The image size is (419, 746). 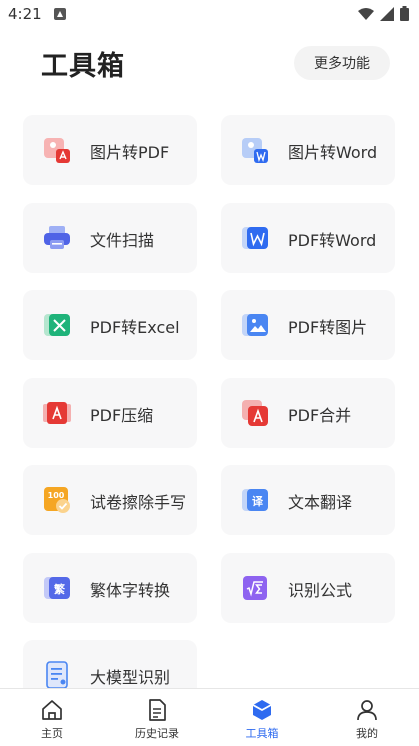 What do you see at coordinates (332, 240) in the screenshot?
I see `tool-label: PDF转Word` at bounding box center [332, 240].